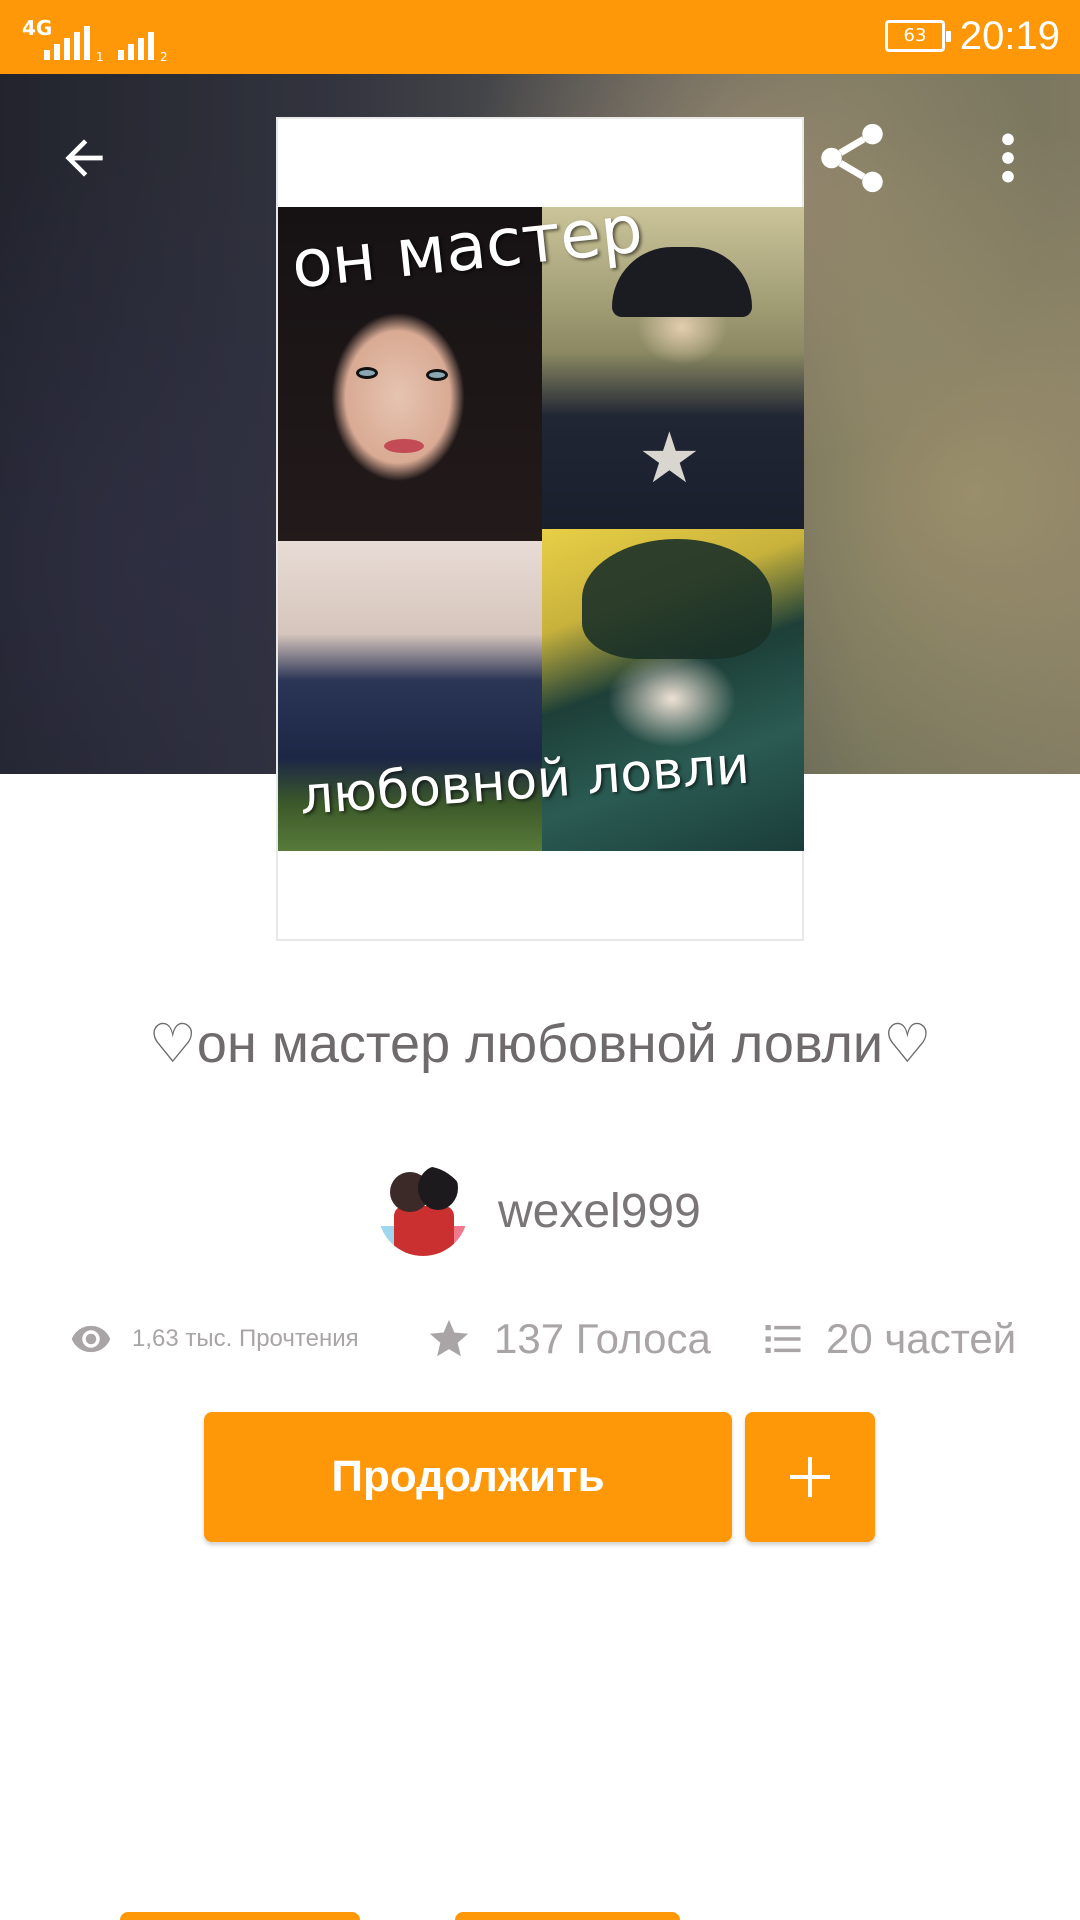 This screenshot has width=1080, height=1920. I want to click on partial-item-left, so click(240, 1916).